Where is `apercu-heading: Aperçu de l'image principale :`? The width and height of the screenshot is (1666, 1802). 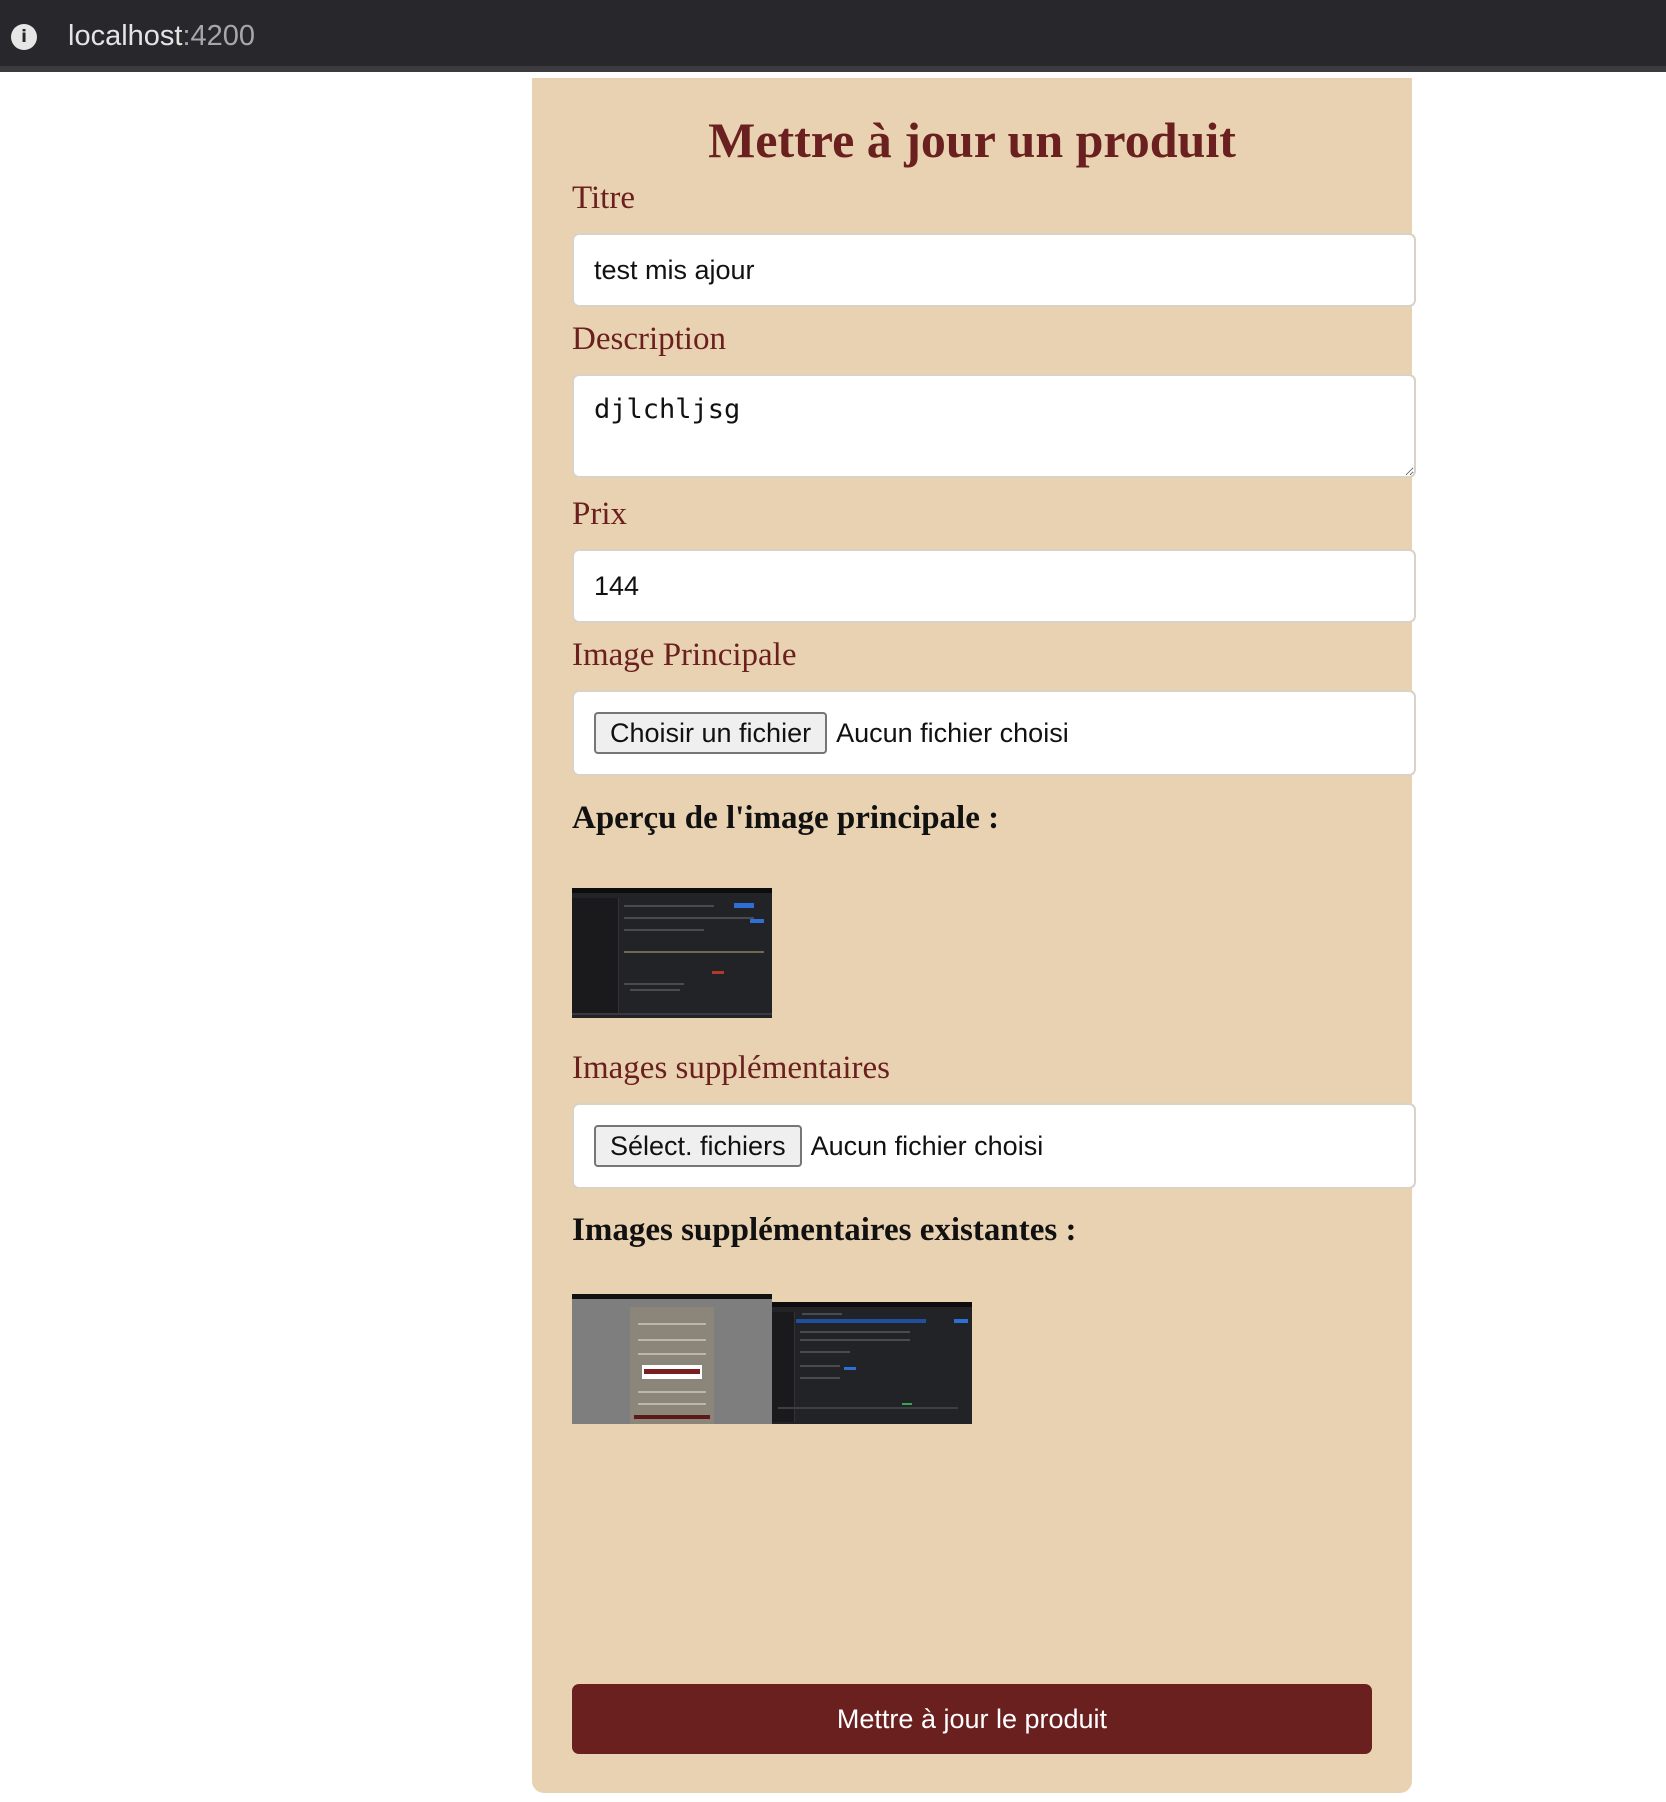 apercu-heading: Aperçu de l'image principale : is located at coordinates (786, 818).